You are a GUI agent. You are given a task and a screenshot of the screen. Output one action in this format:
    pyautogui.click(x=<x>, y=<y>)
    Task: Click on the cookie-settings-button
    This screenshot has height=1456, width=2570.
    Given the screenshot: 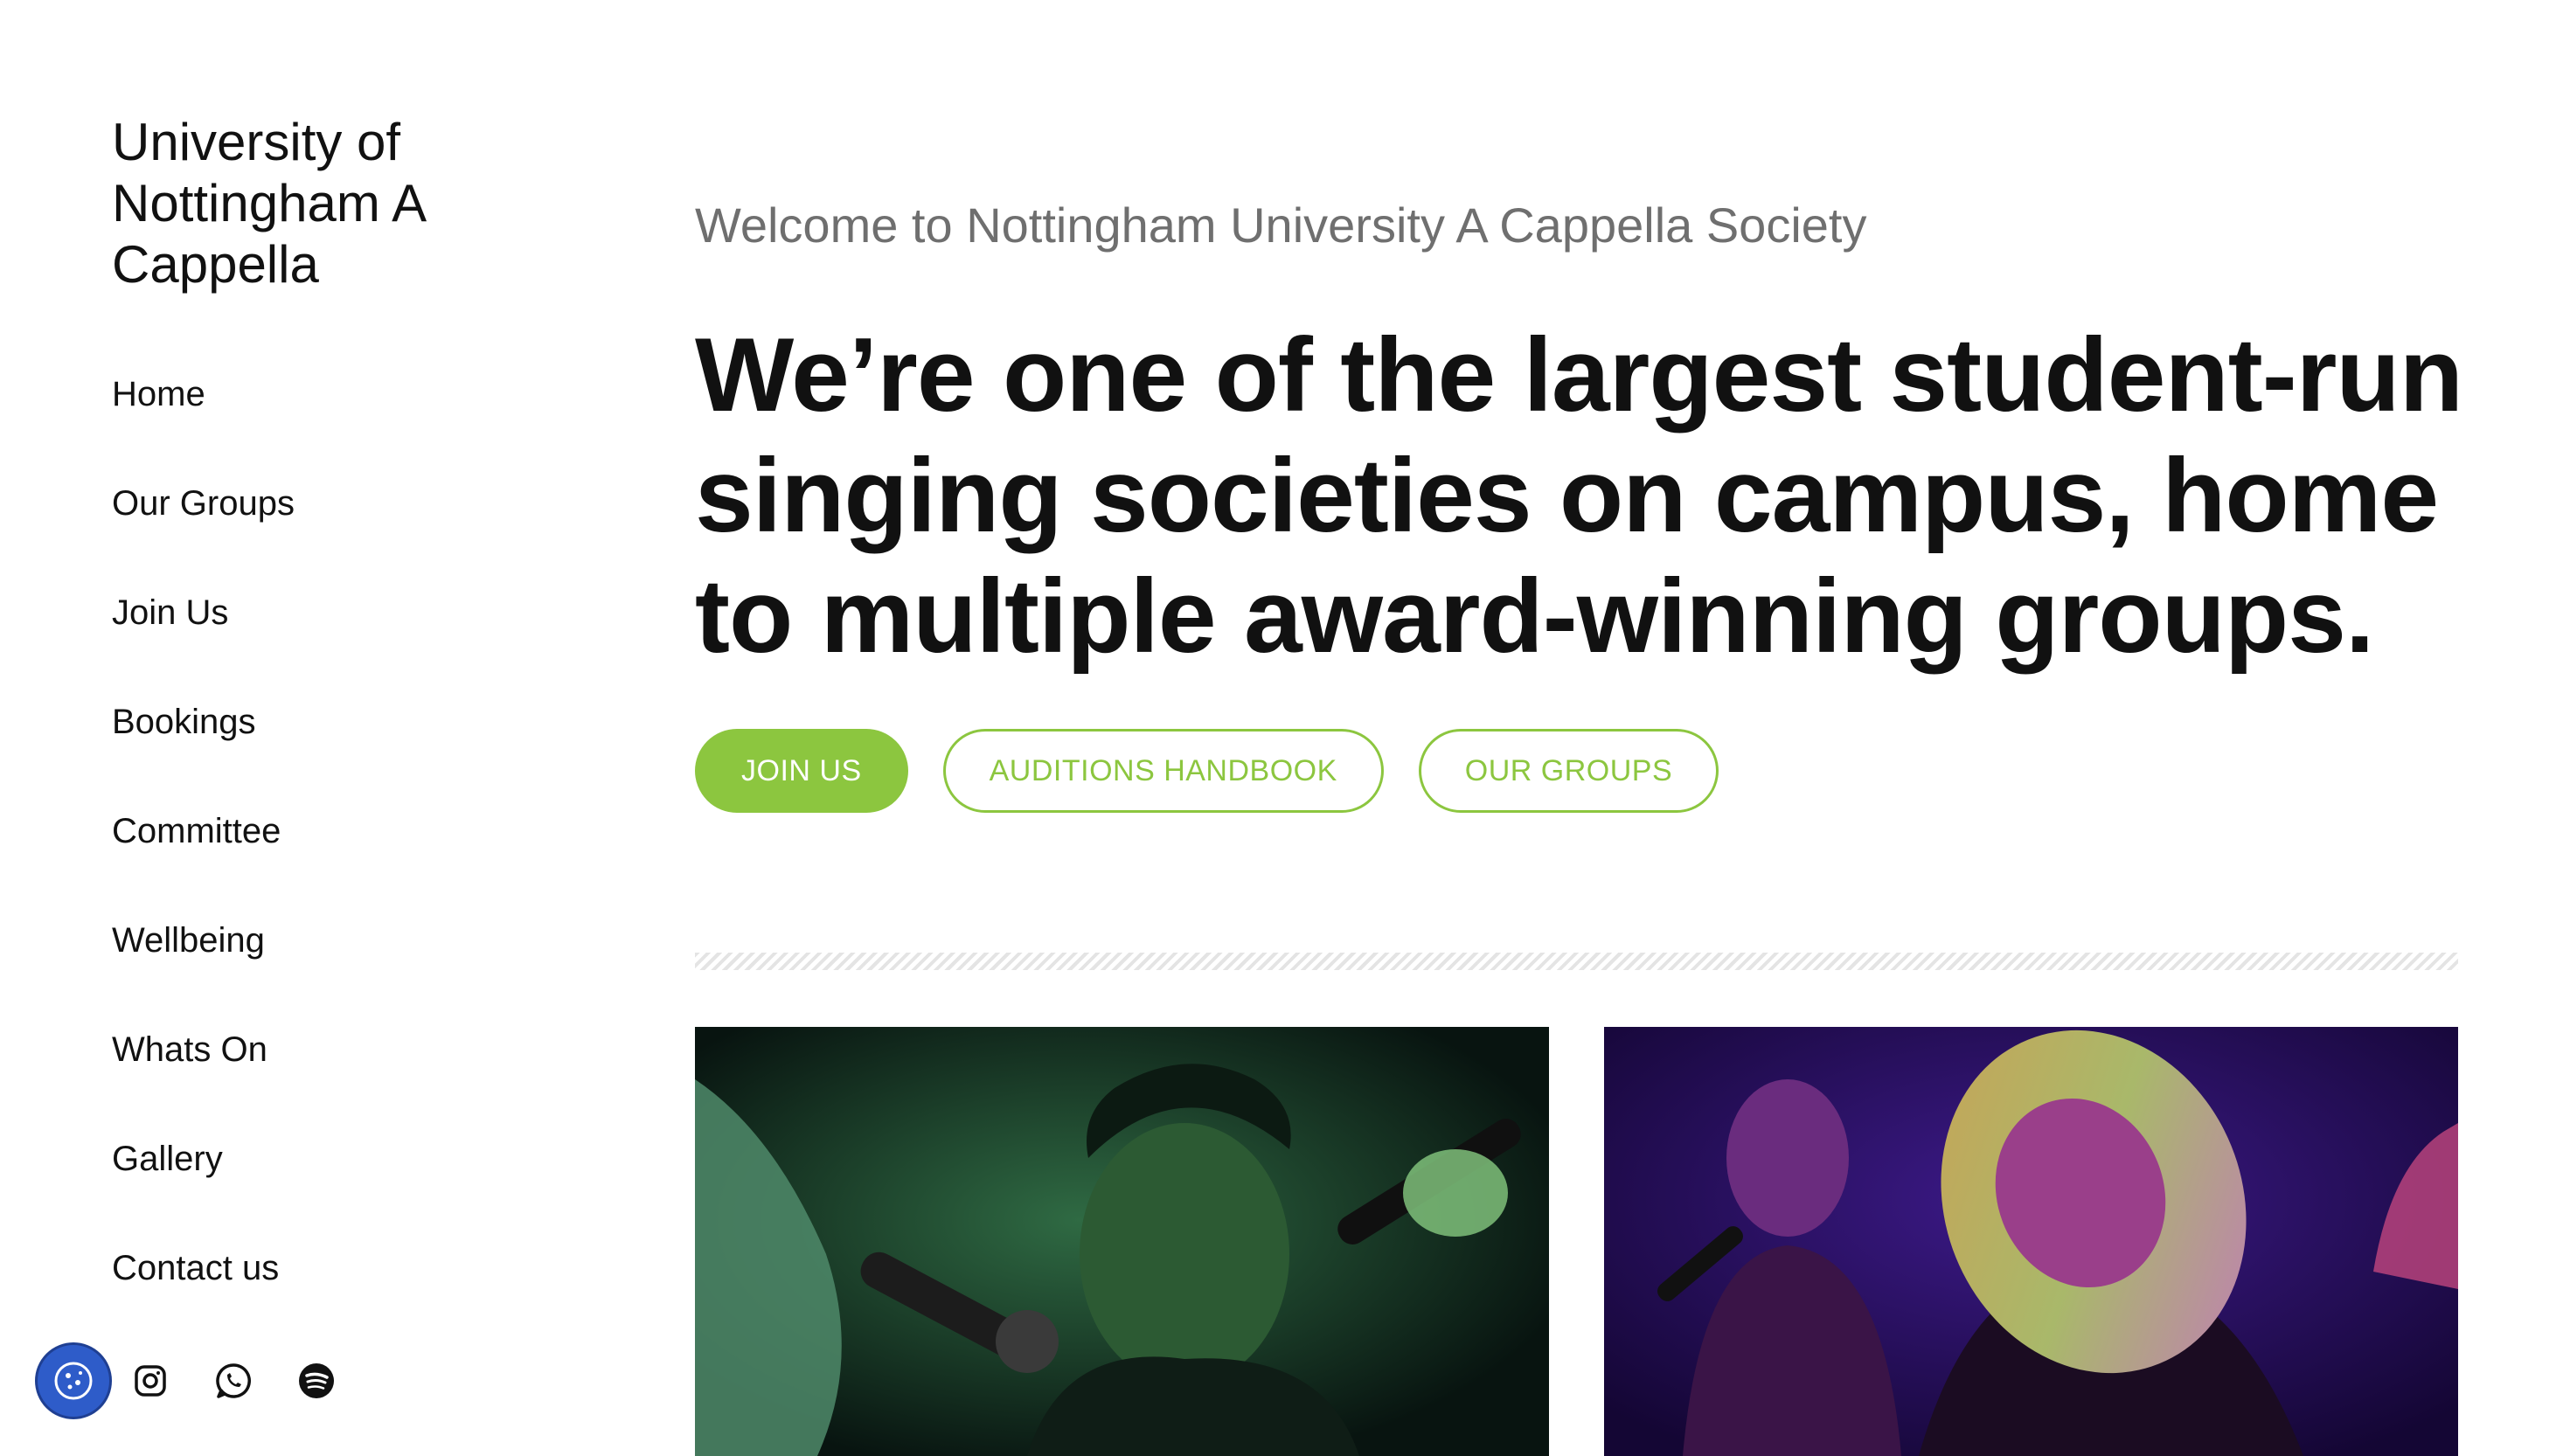 What is the action you would take?
    pyautogui.click(x=73, y=1380)
    